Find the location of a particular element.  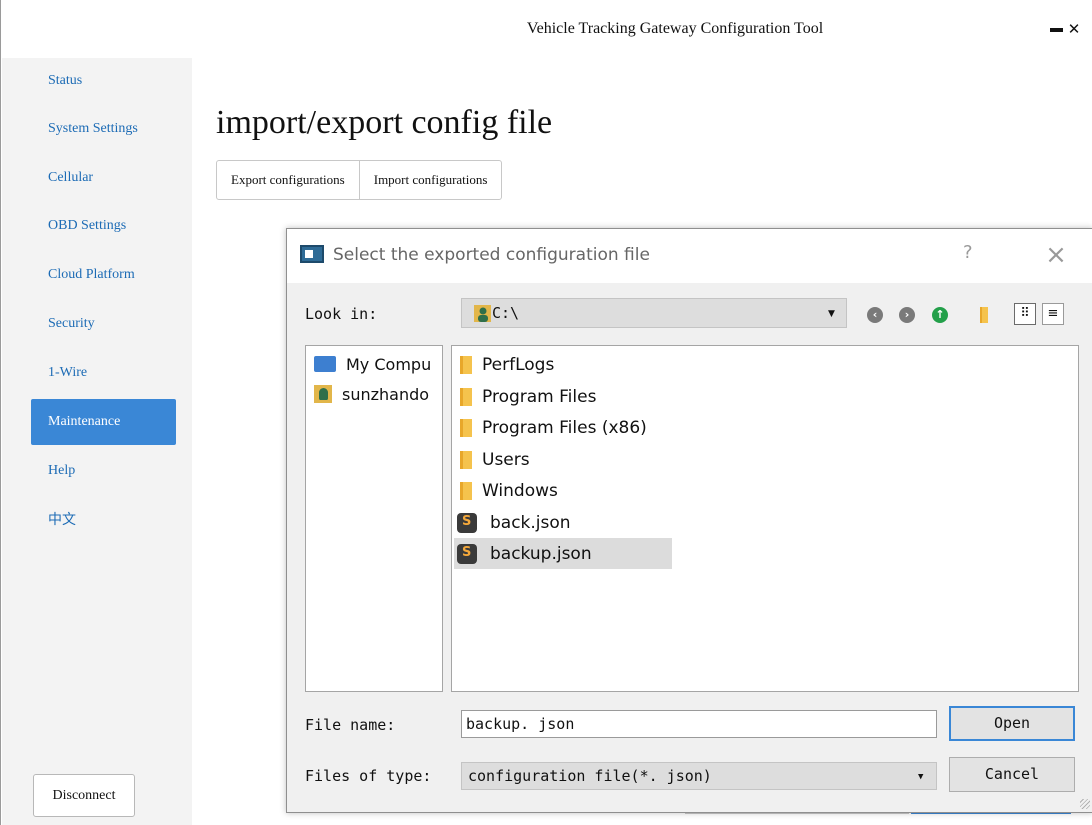

file-item-program-files-x86: Program Files (x86) is located at coordinates (563, 427).